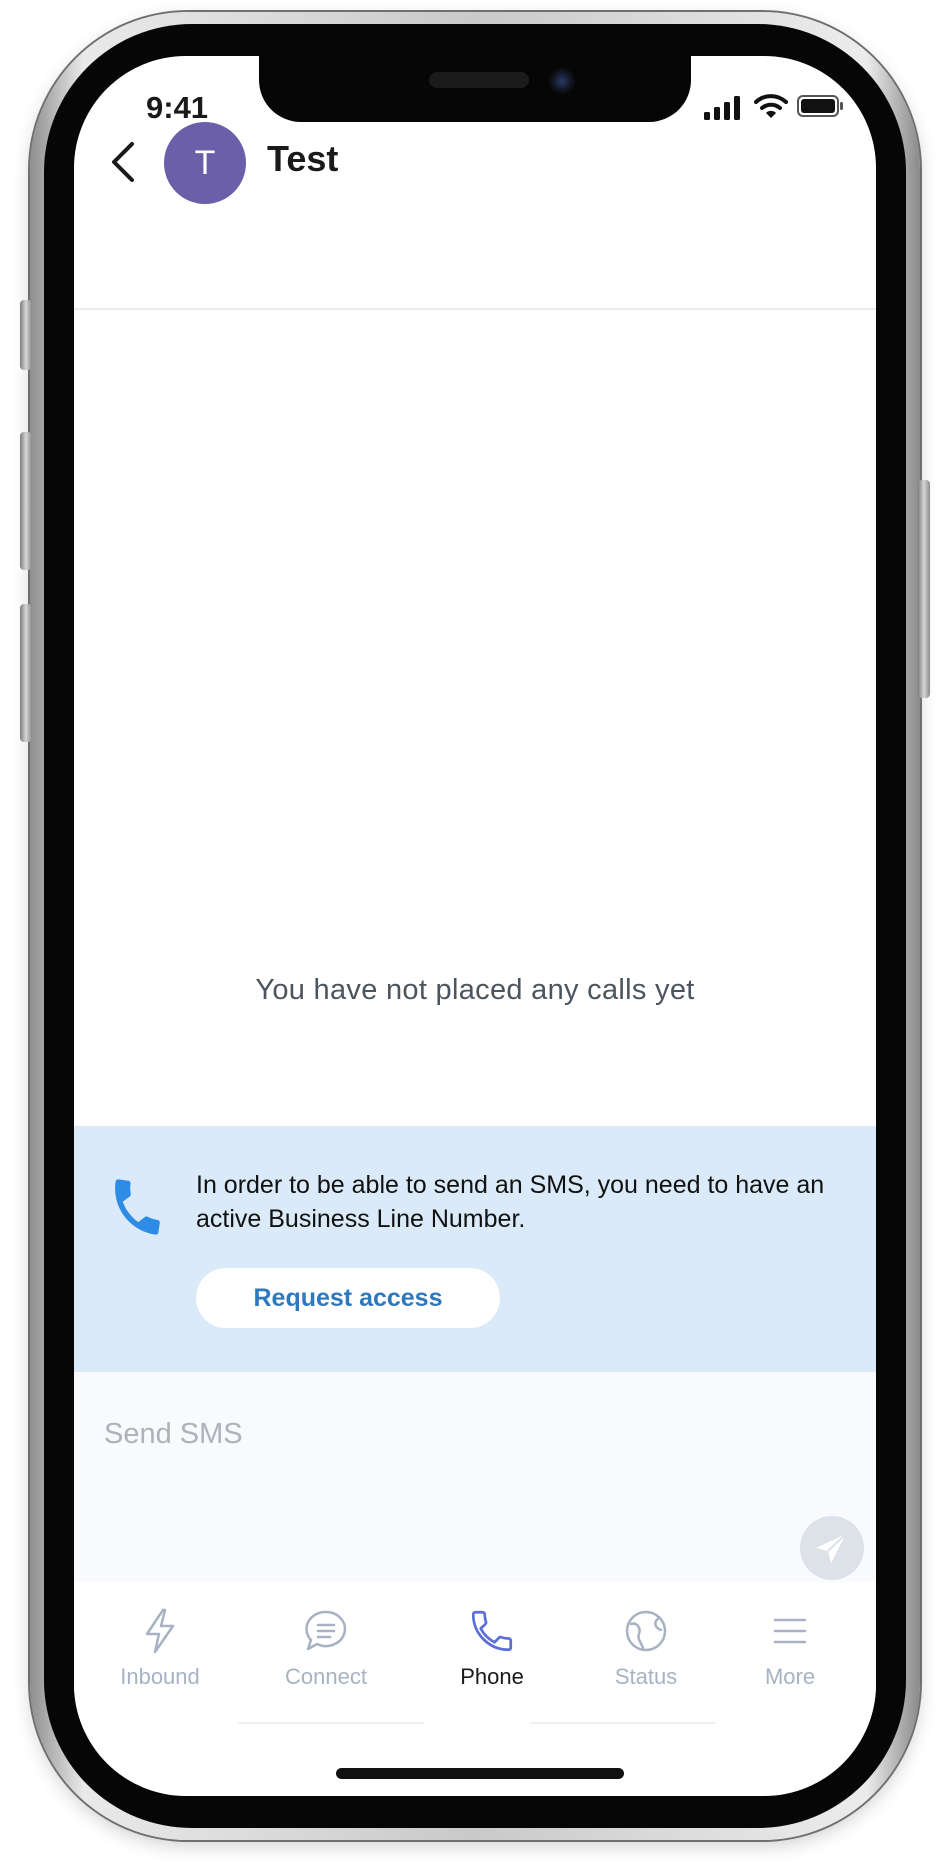 The image size is (948, 1866). I want to click on cellular-signal-icon, so click(722, 108).